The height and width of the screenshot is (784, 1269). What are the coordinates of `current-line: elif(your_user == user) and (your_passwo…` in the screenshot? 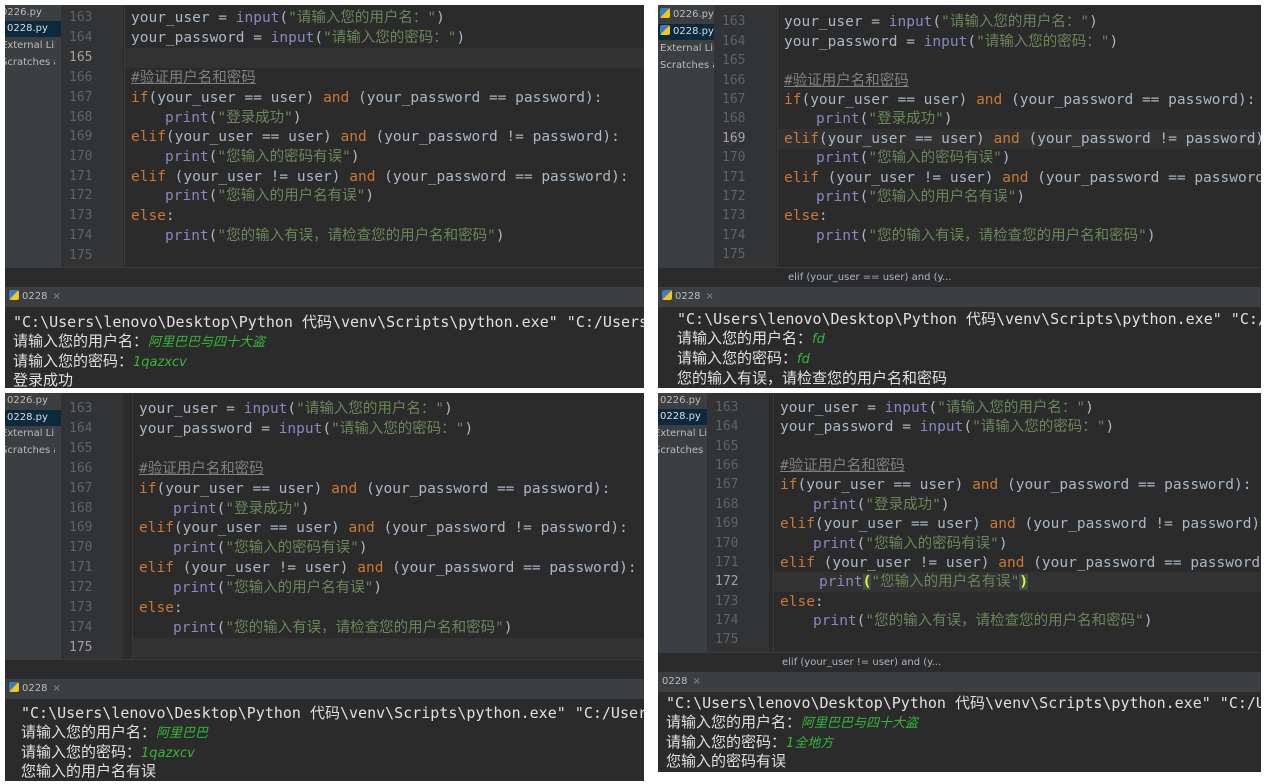 It's located at (1019, 139).